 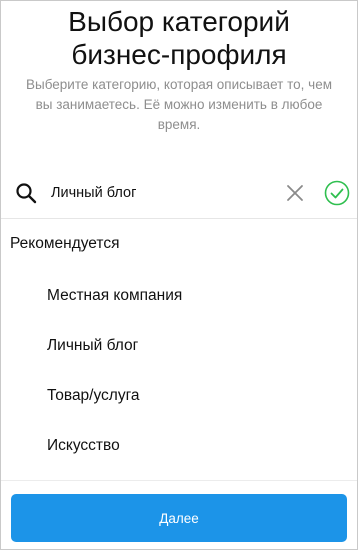 I want to click on search-icon, so click(x=26, y=193).